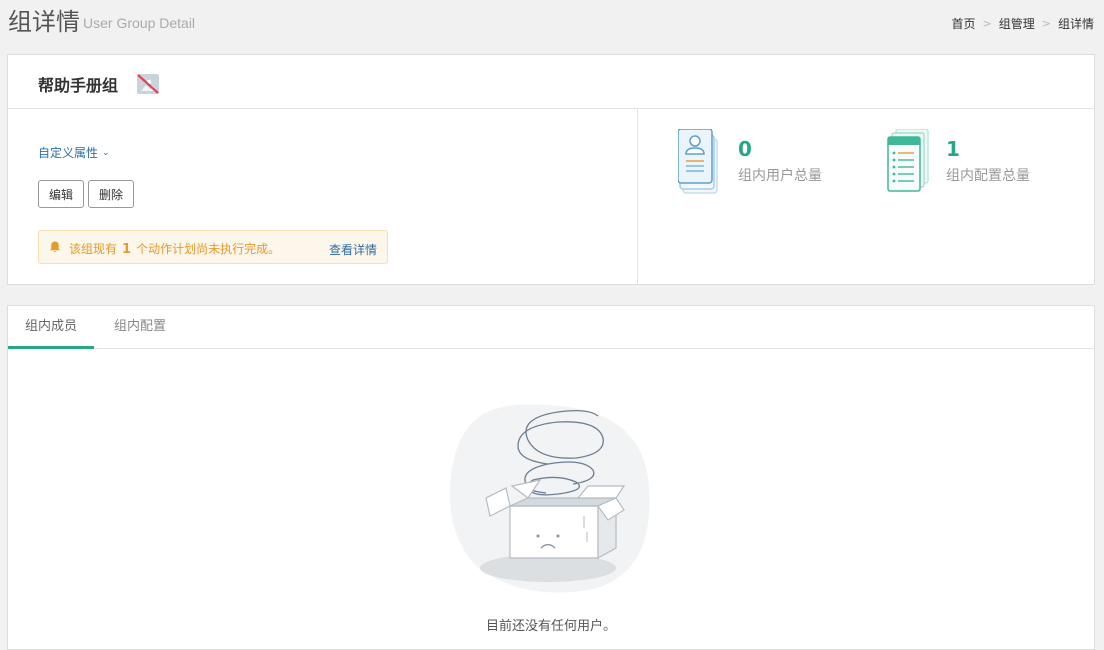  What do you see at coordinates (552, 27) in the screenshot?
I see `page-header: 组详情 User Group Detail 首页 > 组管理 > 组详情` at bounding box center [552, 27].